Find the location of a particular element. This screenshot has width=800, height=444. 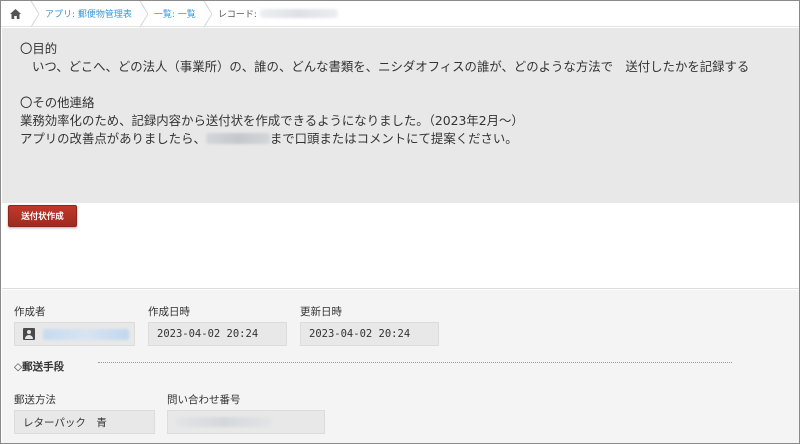

redacted-record-title is located at coordinates (298, 13).